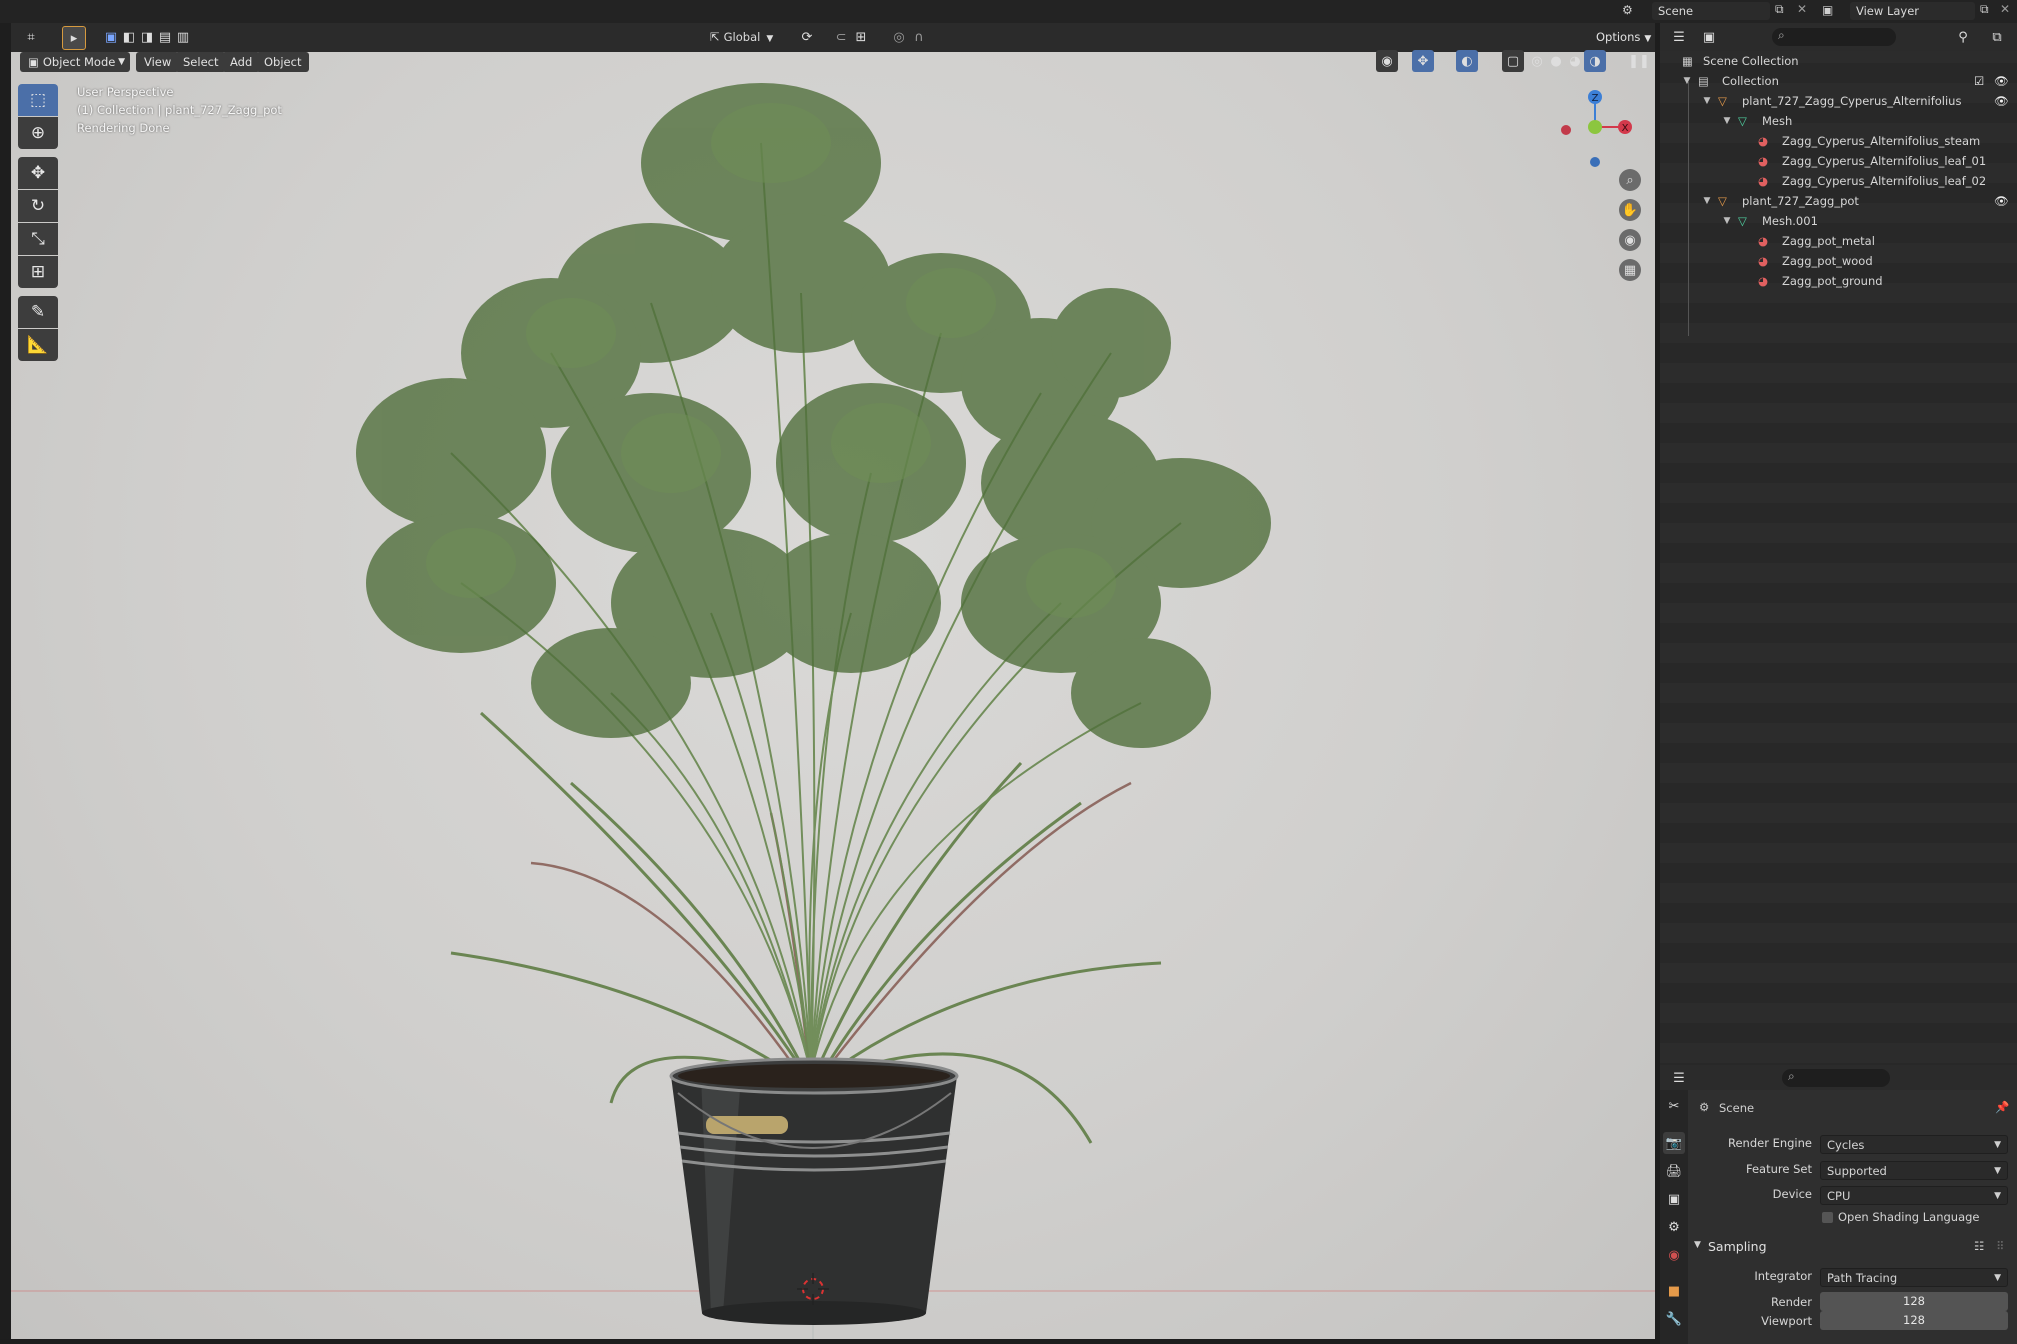  I want to click on scale-tool-icon: ⤡, so click(38, 239).